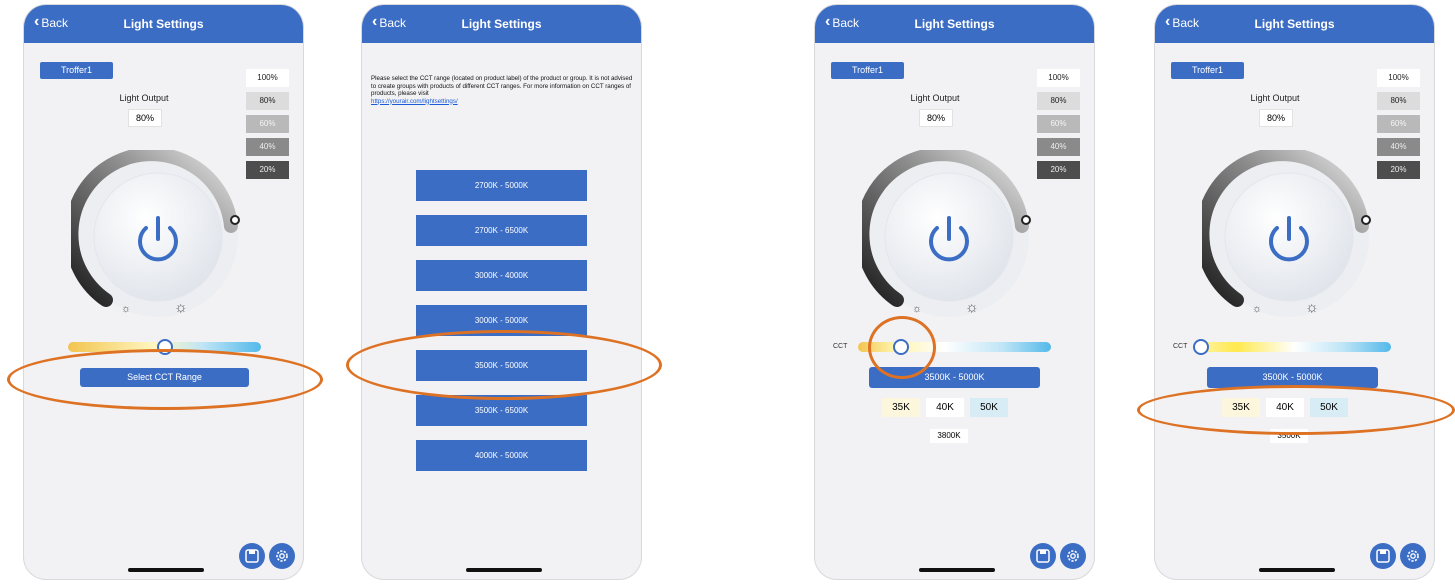 The height and width of the screenshot is (584, 1455). I want to click on help-link: https://yourair.com/lightsettings/, so click(503, 102).